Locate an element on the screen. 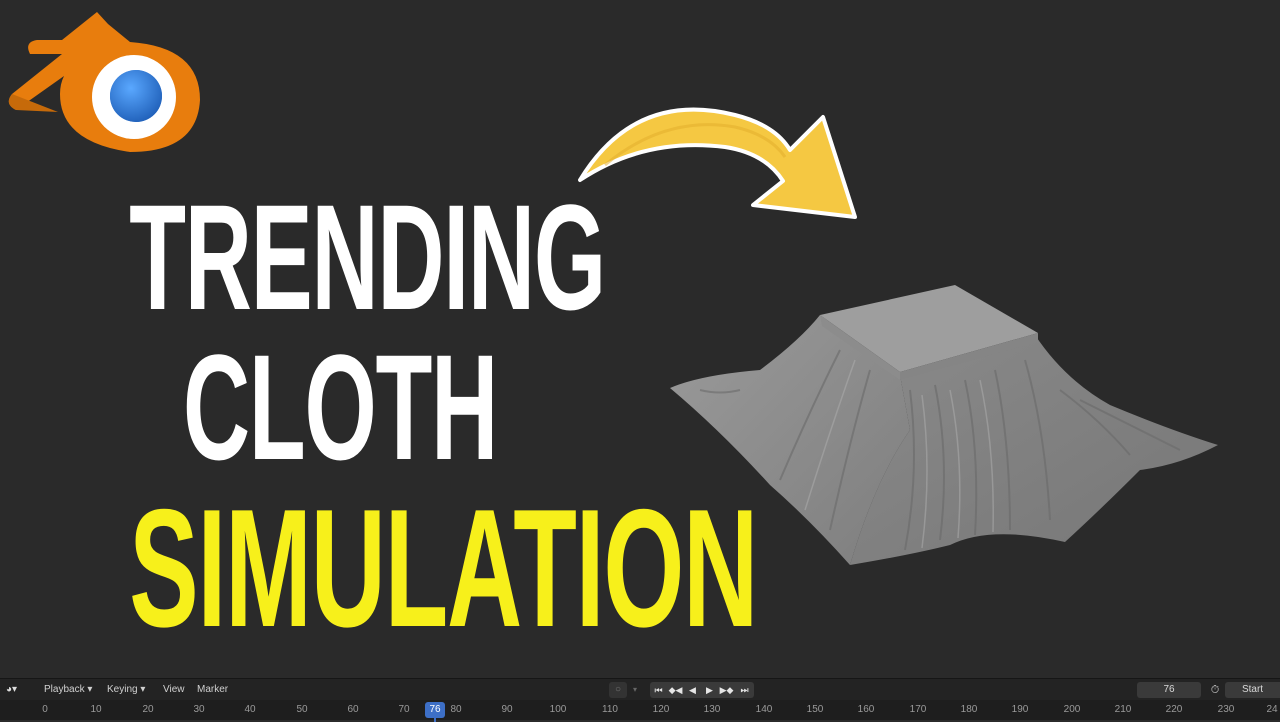 This screenshot has width=1280, height=722. tick-label: 130 is located at coordinates (712, 709).